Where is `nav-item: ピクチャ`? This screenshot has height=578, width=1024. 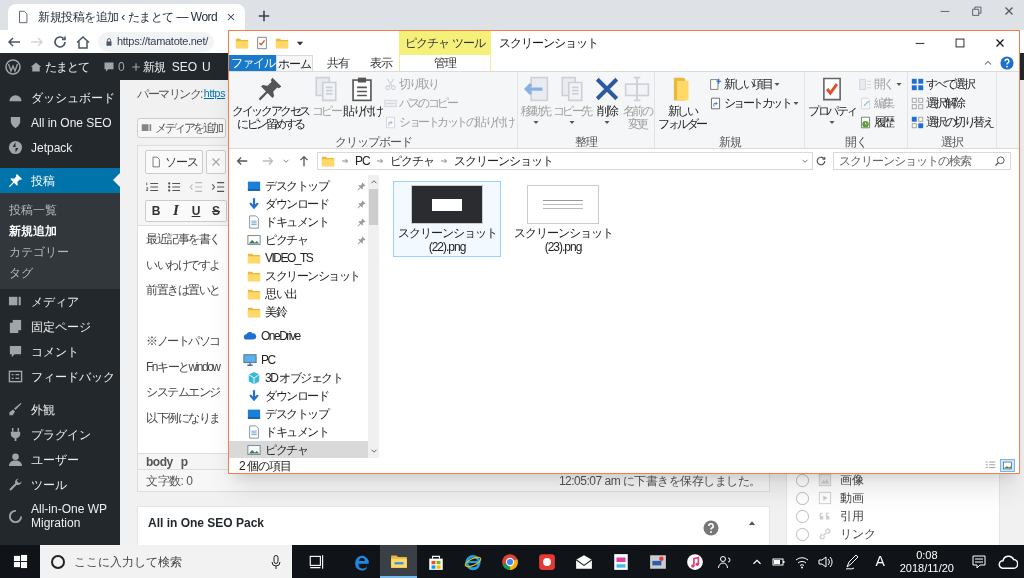
nav-item: ピクチャ is located at coordinates (298, 240).